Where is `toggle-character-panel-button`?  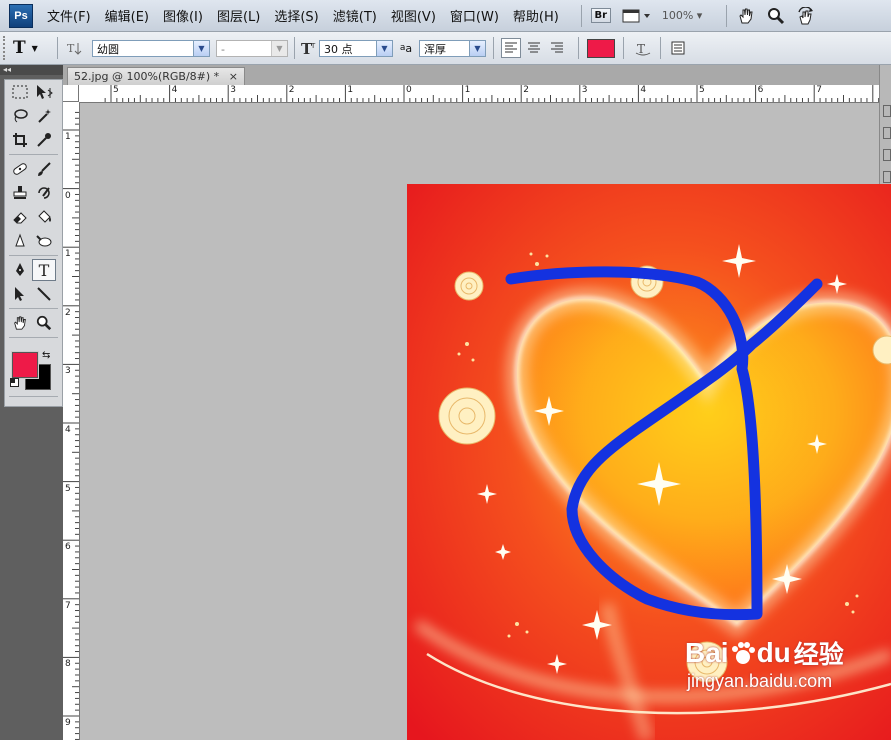 toggle-character-panel-button is located at coordinates (678, 48).